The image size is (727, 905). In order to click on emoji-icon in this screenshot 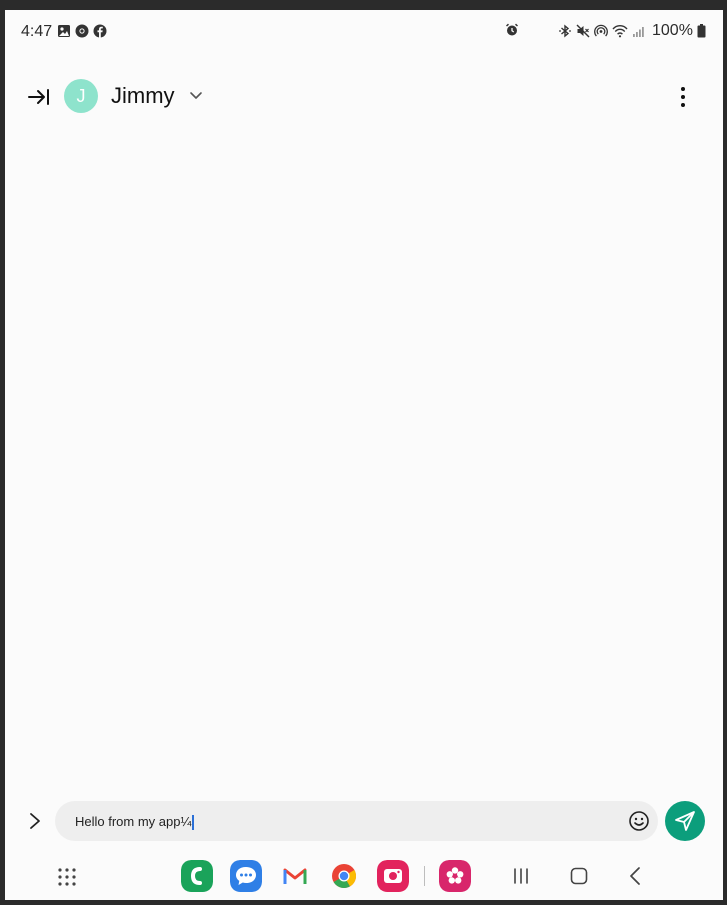, I will do `click(639, 821)`.